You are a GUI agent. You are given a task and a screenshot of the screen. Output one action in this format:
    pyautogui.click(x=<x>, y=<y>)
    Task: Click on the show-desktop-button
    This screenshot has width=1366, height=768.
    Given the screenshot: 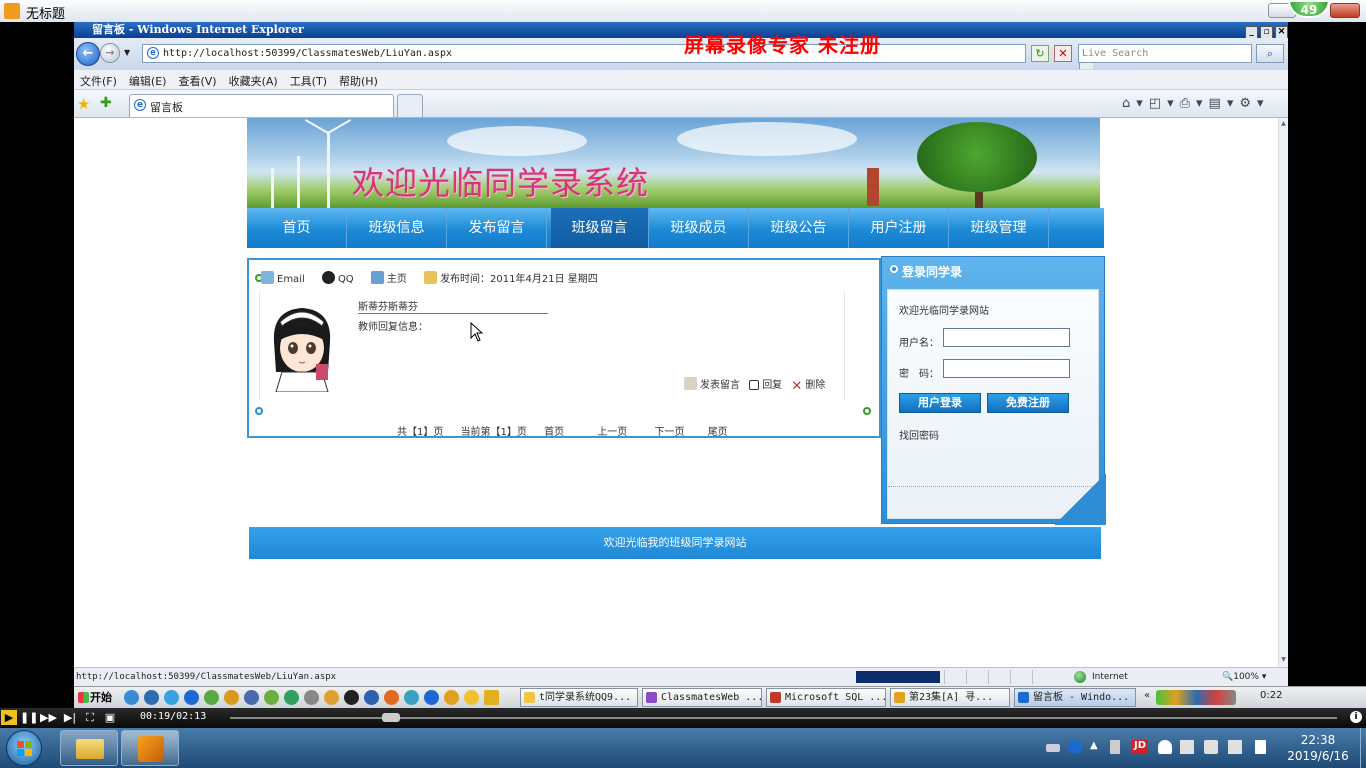 What is the action you would take?
    pyautogui.click(x=1363, y=748)
    